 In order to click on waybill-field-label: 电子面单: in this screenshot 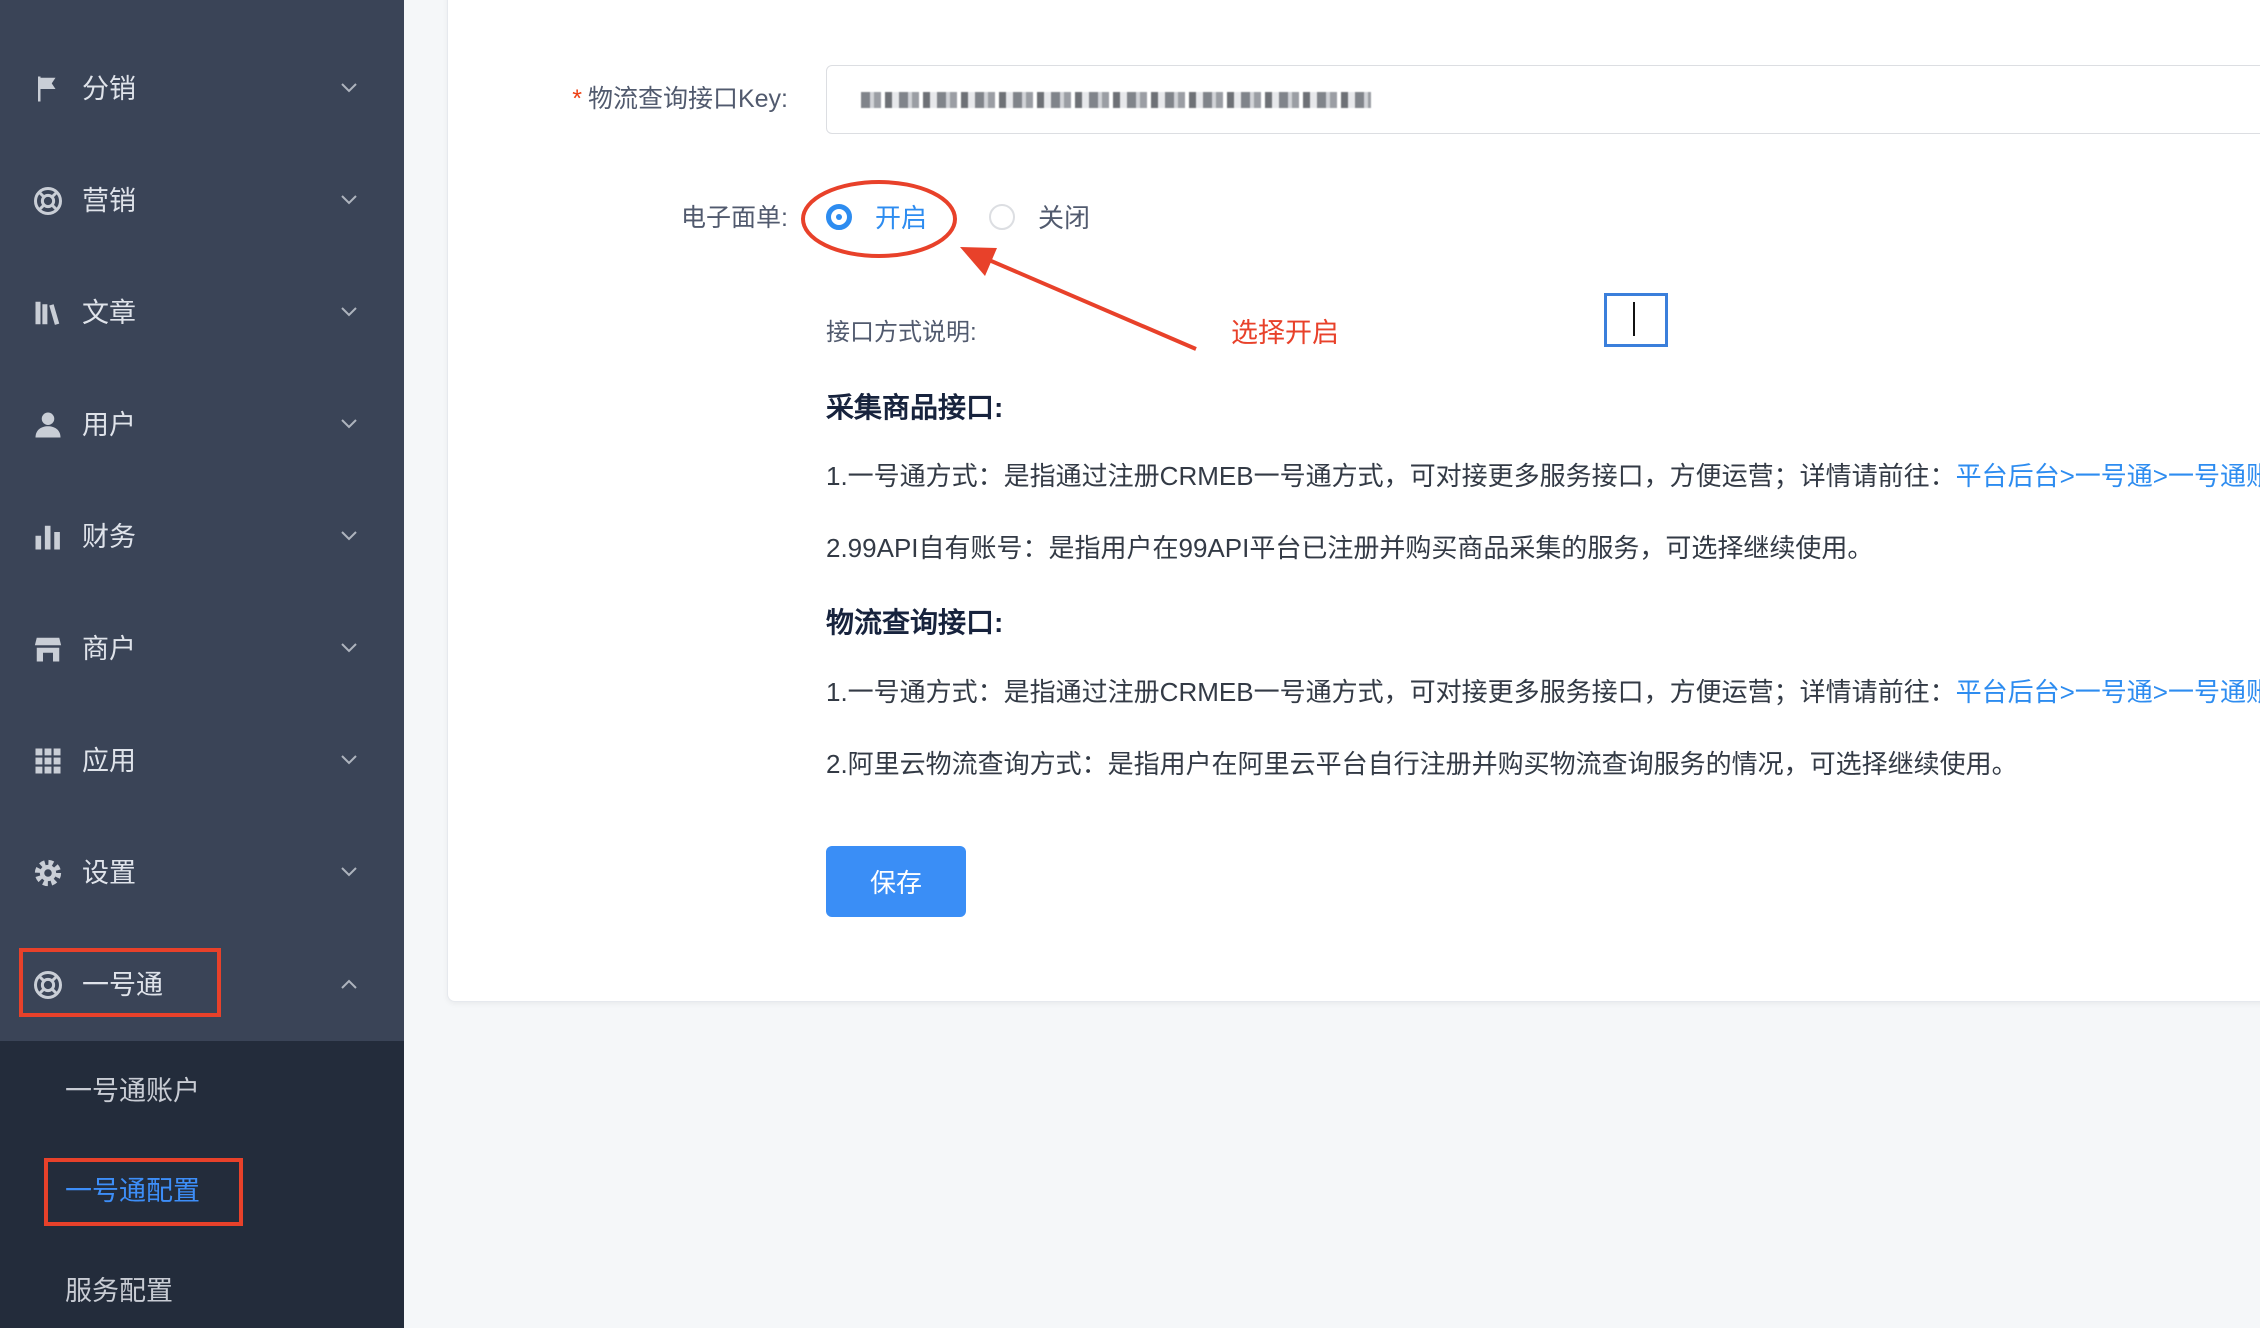, I will do `click(734, 218)`.